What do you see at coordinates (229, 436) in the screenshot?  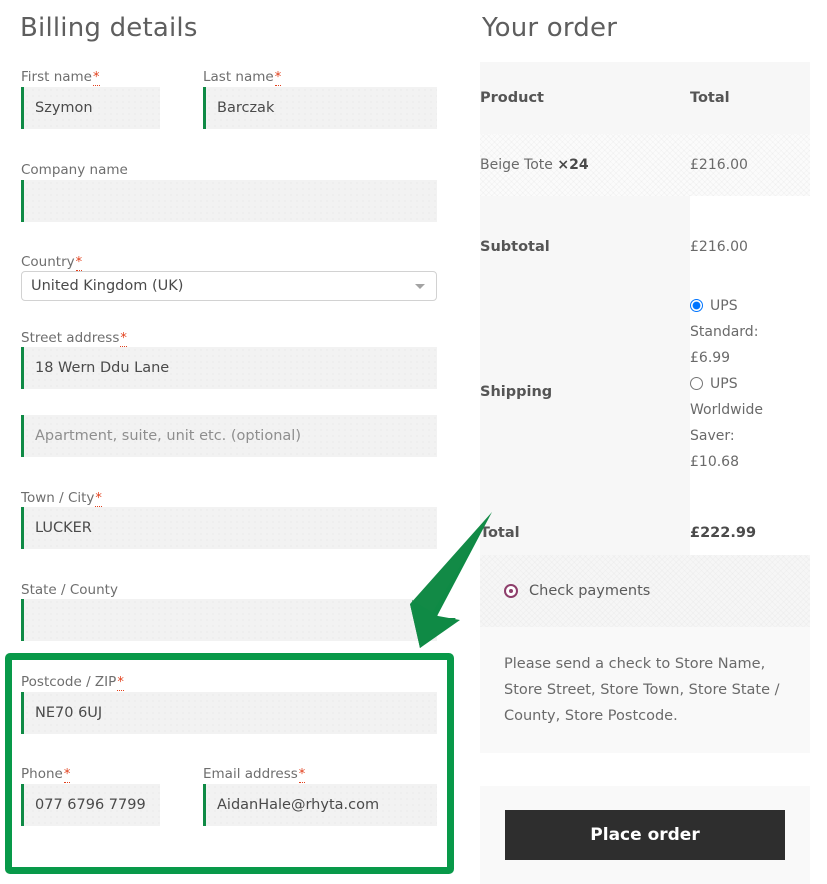 I see `address-line-2-input` at bounding box center [229, 436].